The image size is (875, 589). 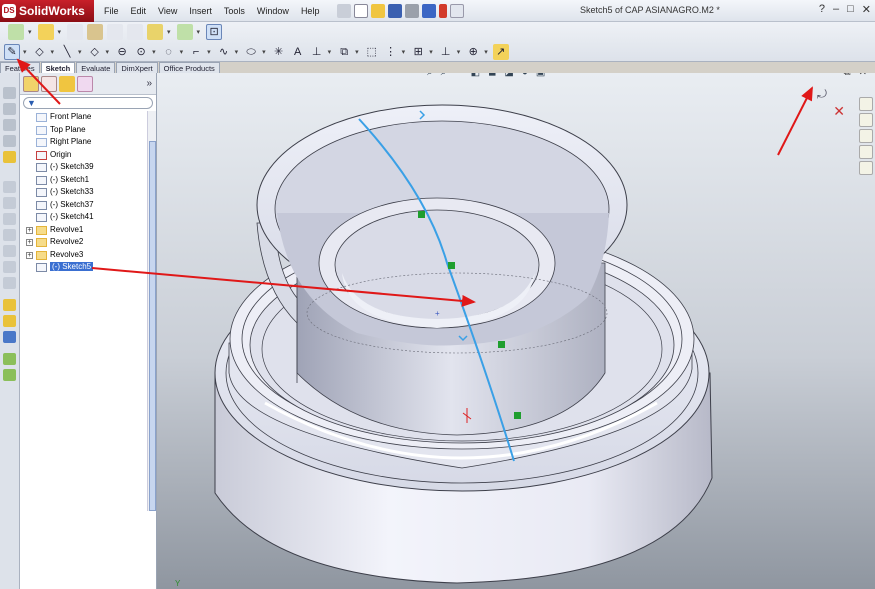 What do you see at coordinates (540, 75) in the screenshot?
I see `scene-icon: ▣` at bounding box center [540, 75].